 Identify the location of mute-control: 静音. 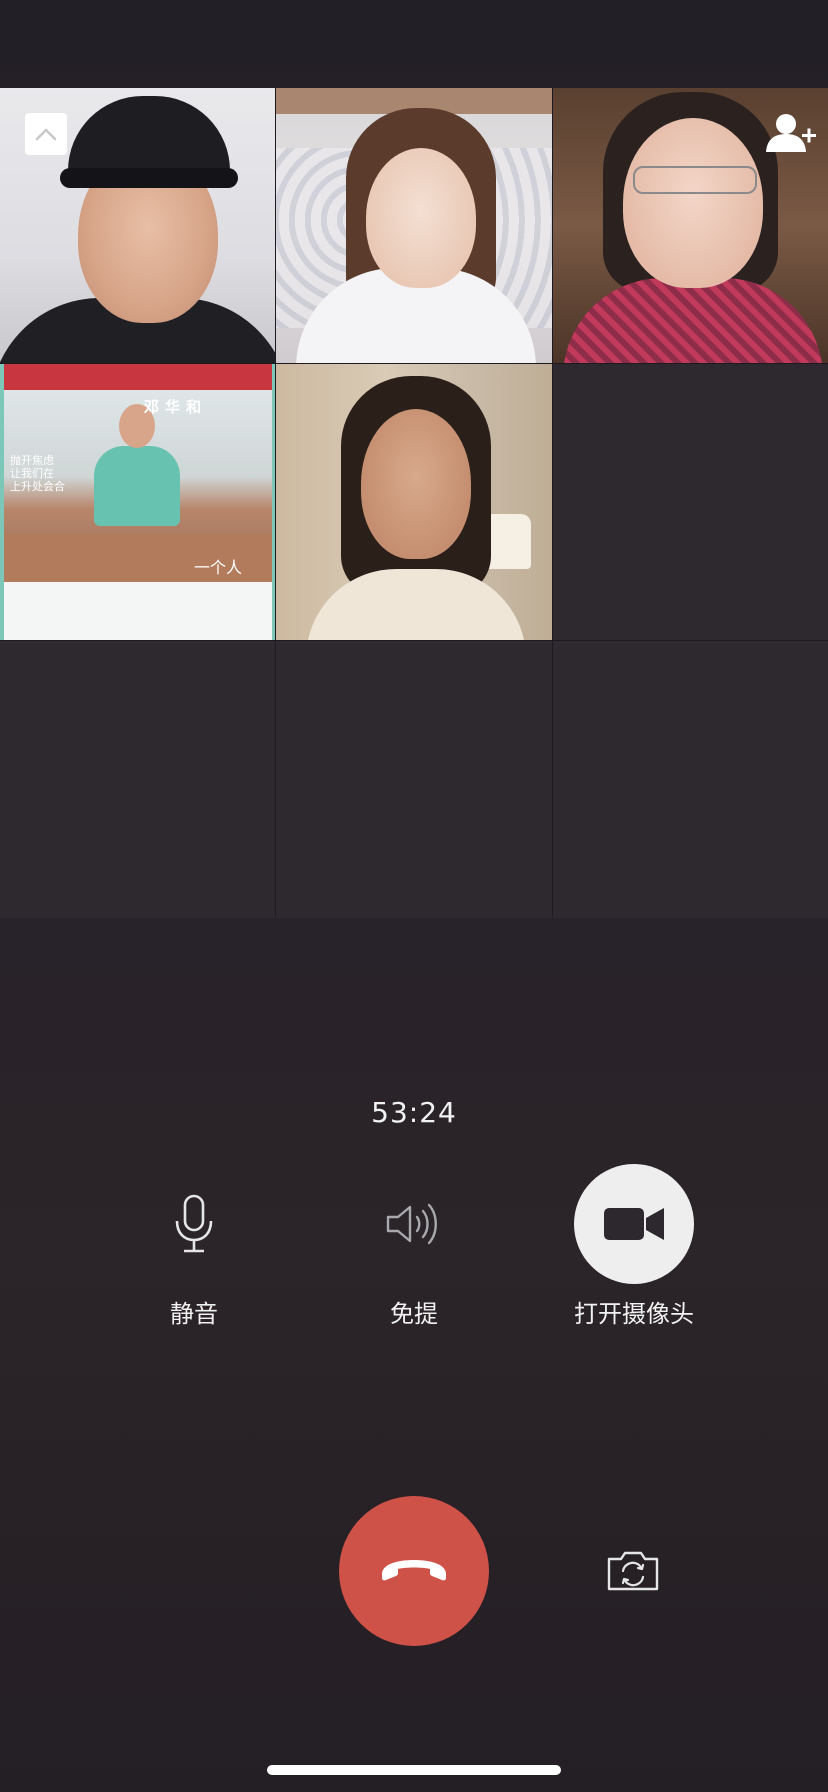
(194, 1246).